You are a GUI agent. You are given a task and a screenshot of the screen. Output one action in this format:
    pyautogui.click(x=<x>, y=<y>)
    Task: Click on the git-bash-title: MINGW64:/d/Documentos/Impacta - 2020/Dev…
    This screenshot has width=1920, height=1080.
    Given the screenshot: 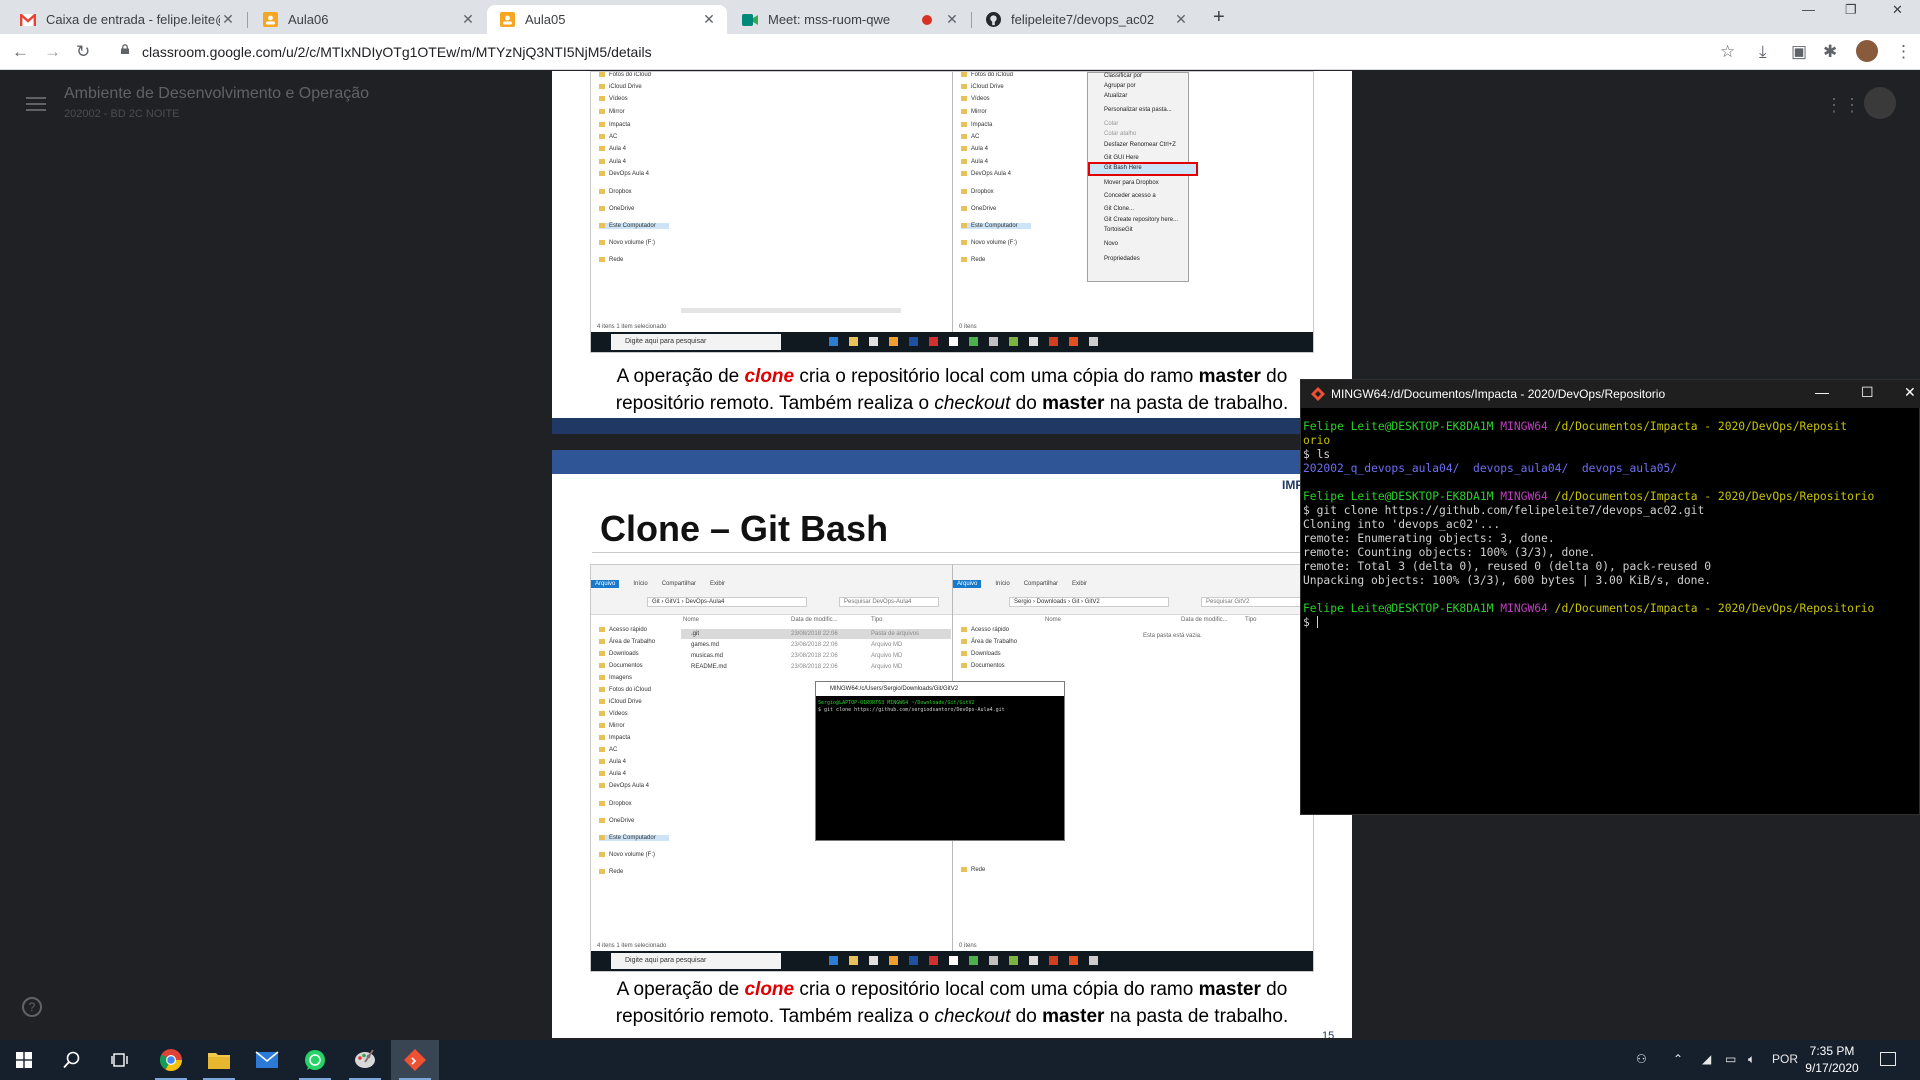 What is the action you would take?
    pyautogui.click(x=1498, y=394)
    